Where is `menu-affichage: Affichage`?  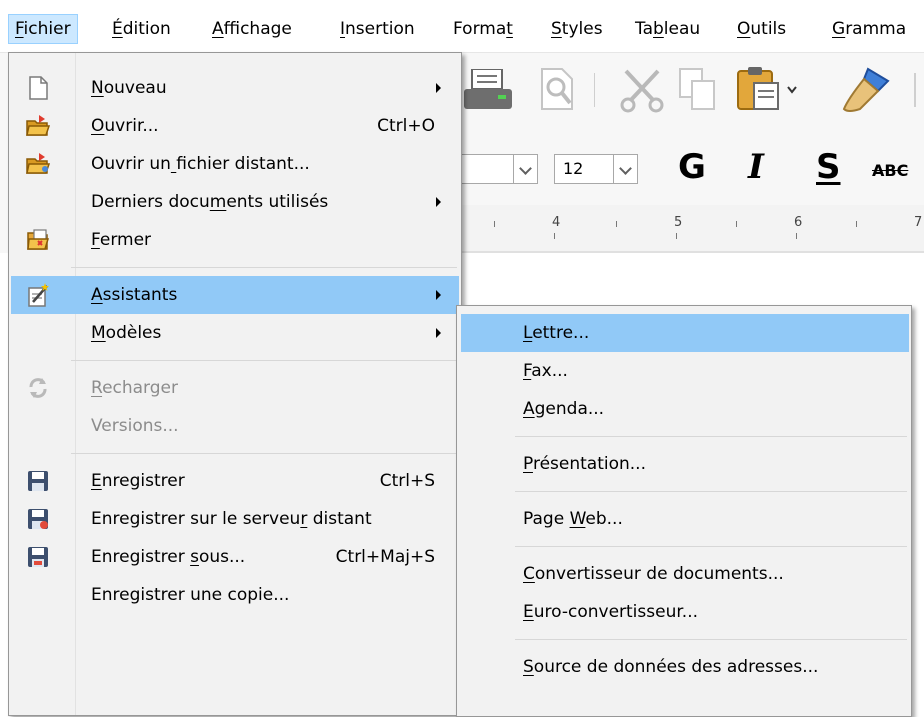
menu-affichage: Affichage is located at coordinates (252, 29).